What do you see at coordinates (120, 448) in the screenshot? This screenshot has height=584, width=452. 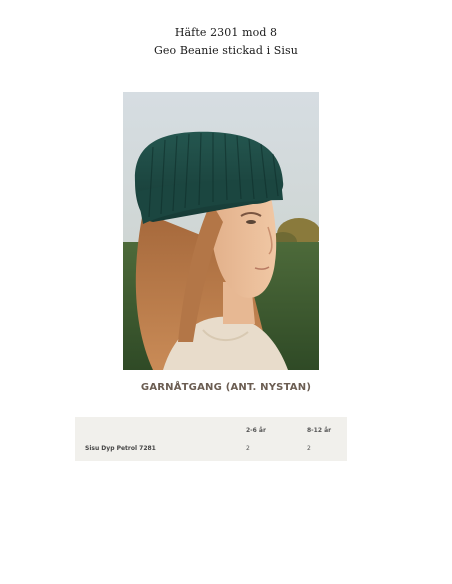 I see `yarn-name-cell: Sisu Dyp Petrol 7281` at bounding box center [120, 448].